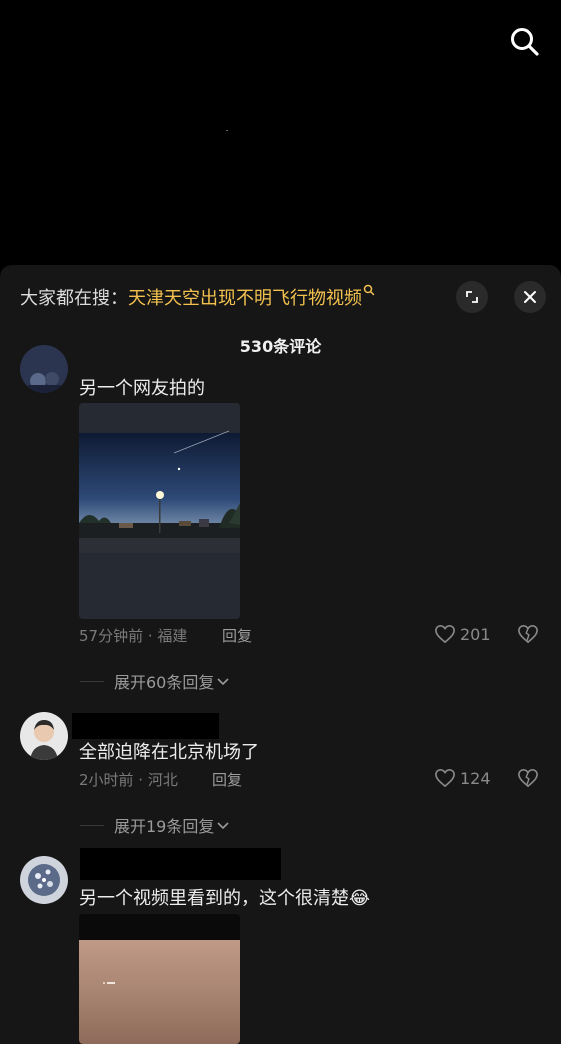 The height and width of the screenshot is (1044, 561). I want to click on hot-search-keyword: 天津天空出现不明飞行物视频, so click(245, 298).